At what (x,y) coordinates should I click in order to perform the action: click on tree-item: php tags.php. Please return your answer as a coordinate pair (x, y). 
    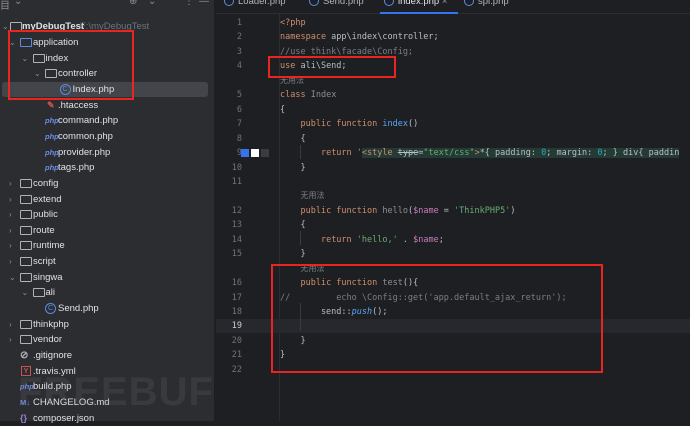
    Looking at the image, I should click on (105, 167).